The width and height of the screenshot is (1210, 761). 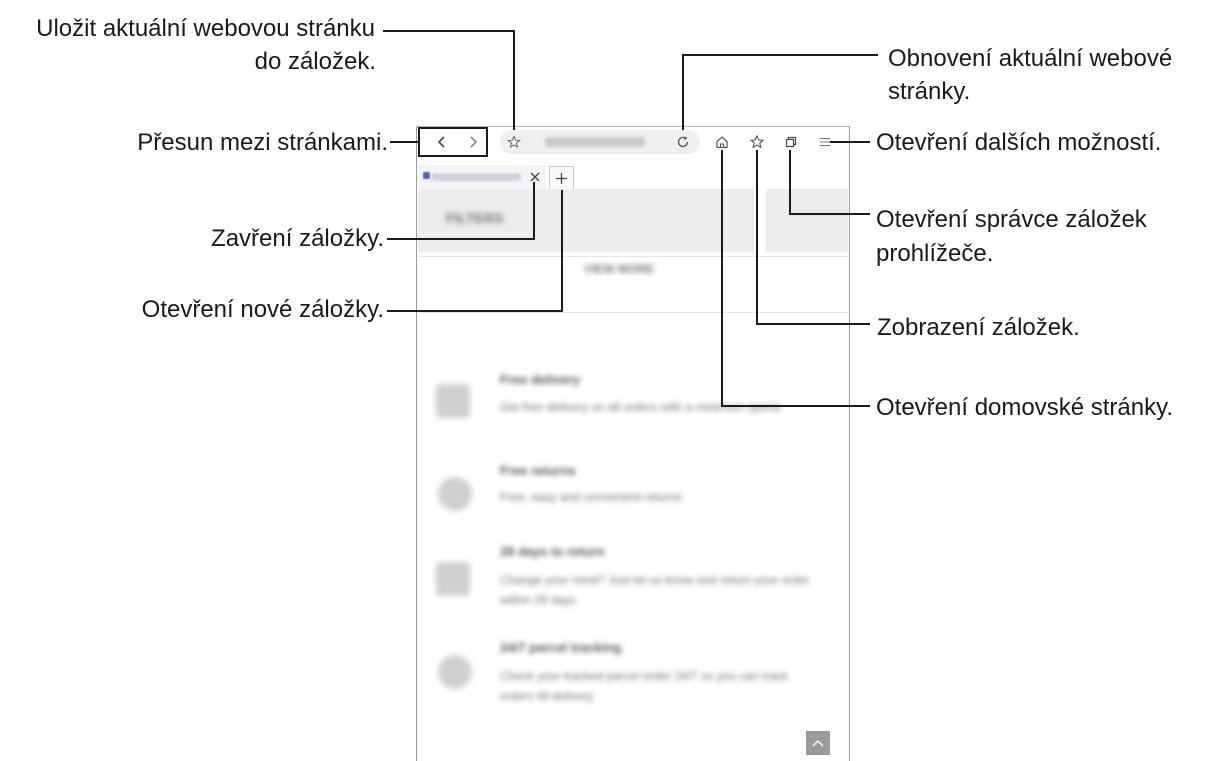 I want to click on forward-button, so click(x=473, y=142).